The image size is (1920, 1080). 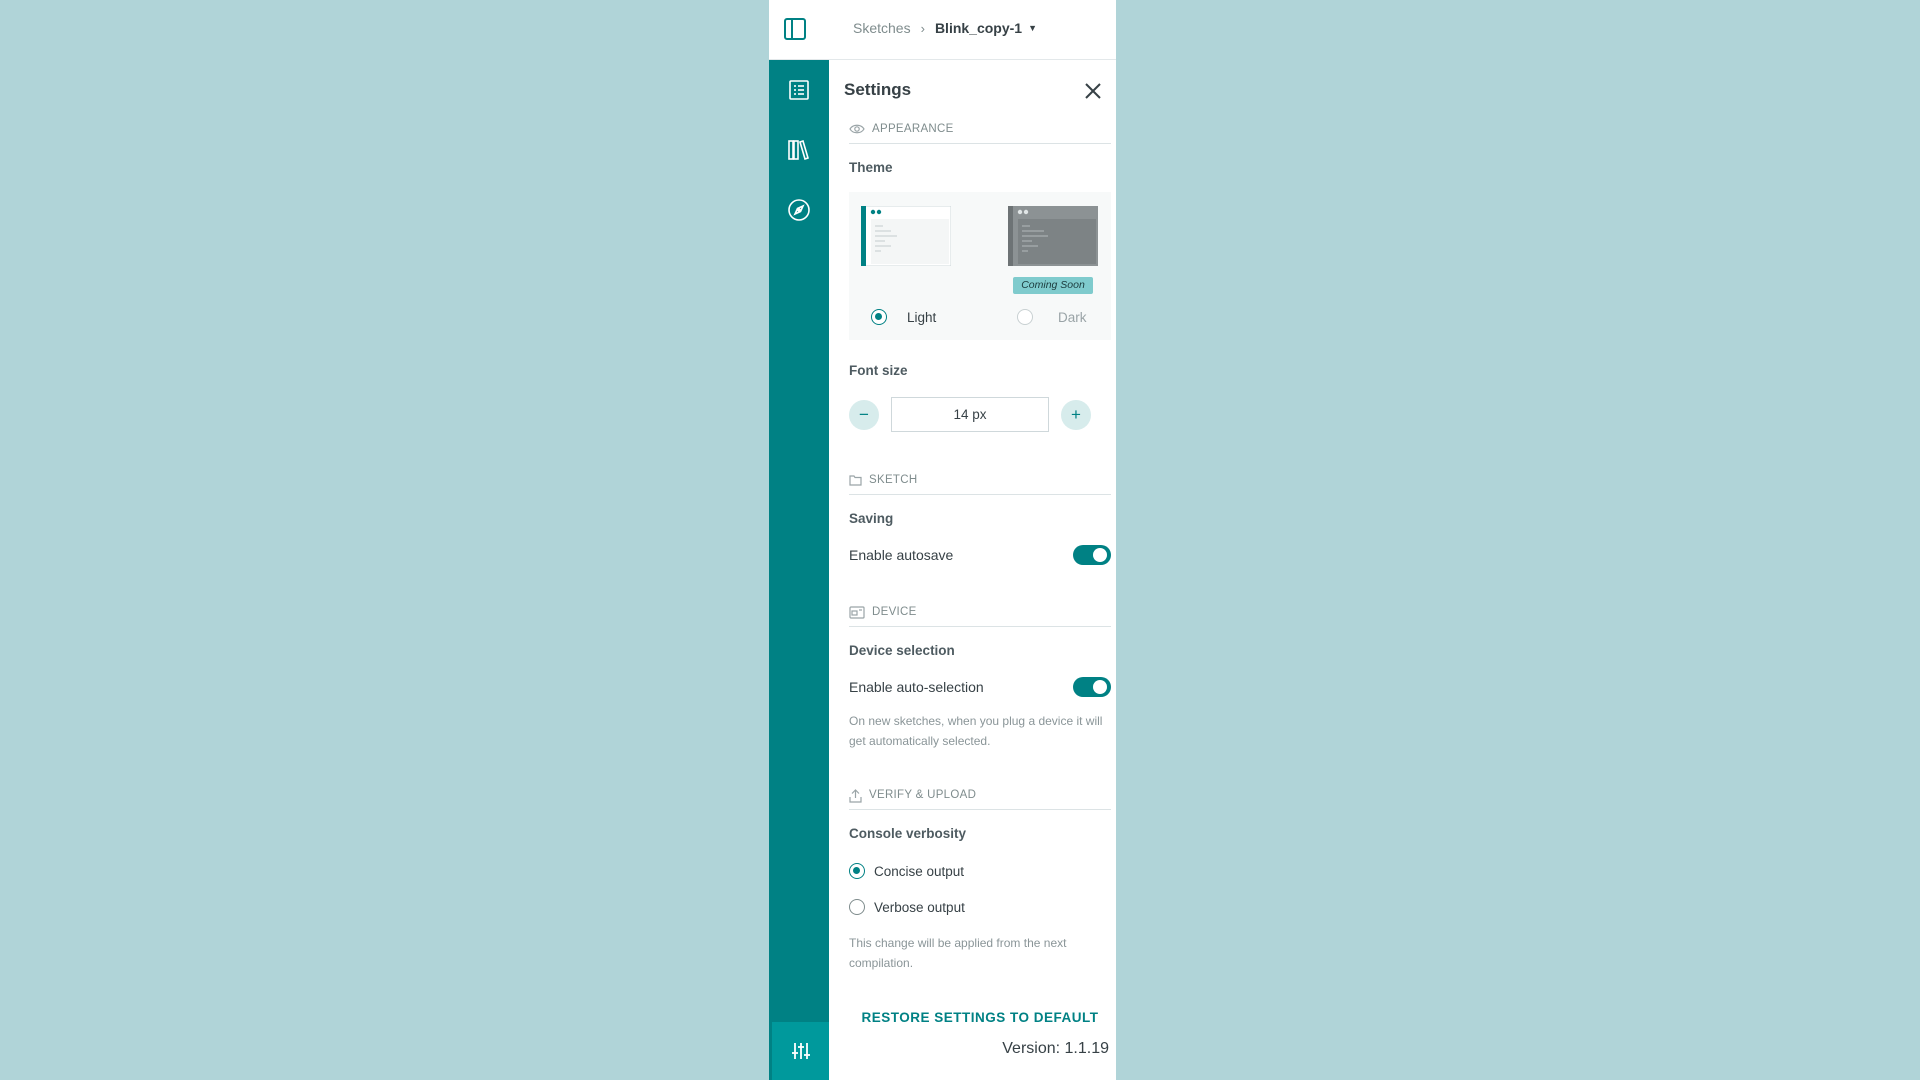 What do you see at coordinates (1053, 236) in the screenshot?
I see `dark-theme-preview` at bounding box center [1053, 236].